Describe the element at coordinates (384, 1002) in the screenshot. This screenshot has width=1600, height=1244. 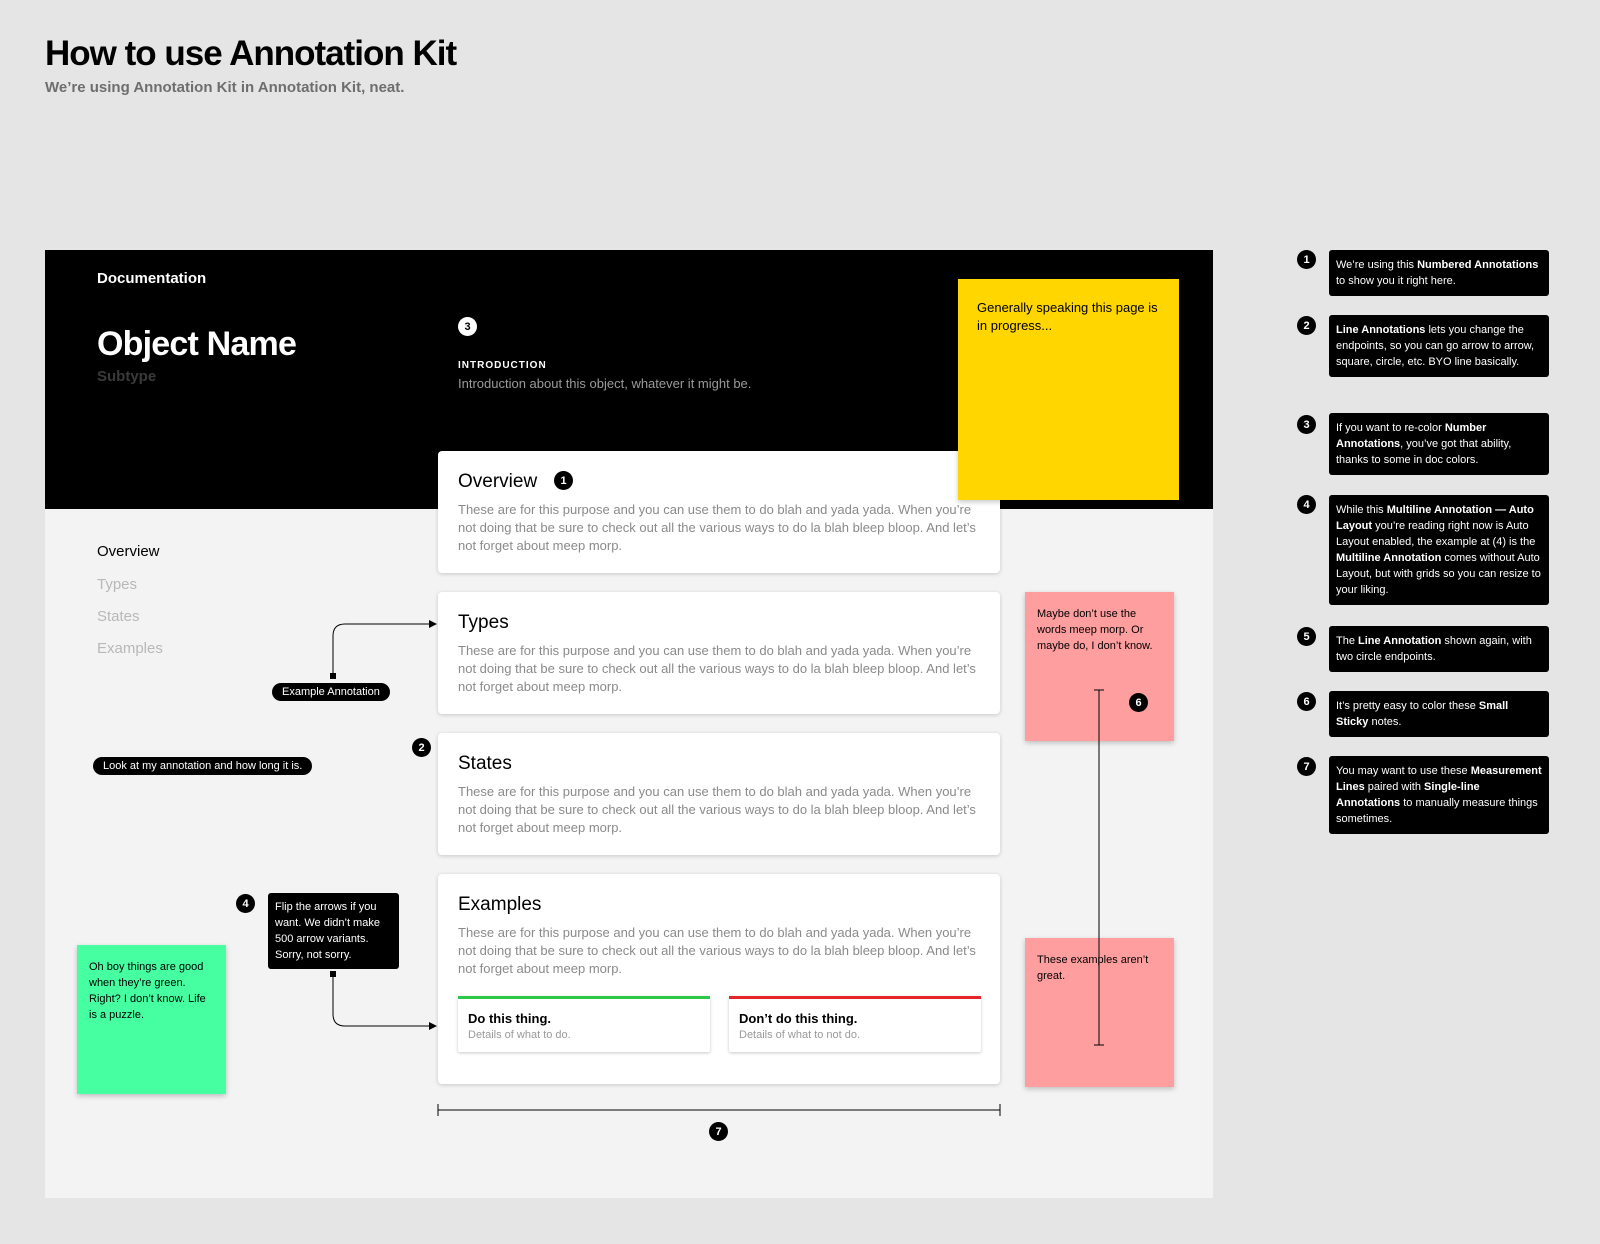
I see `flip-annotation-arrow` at that location.